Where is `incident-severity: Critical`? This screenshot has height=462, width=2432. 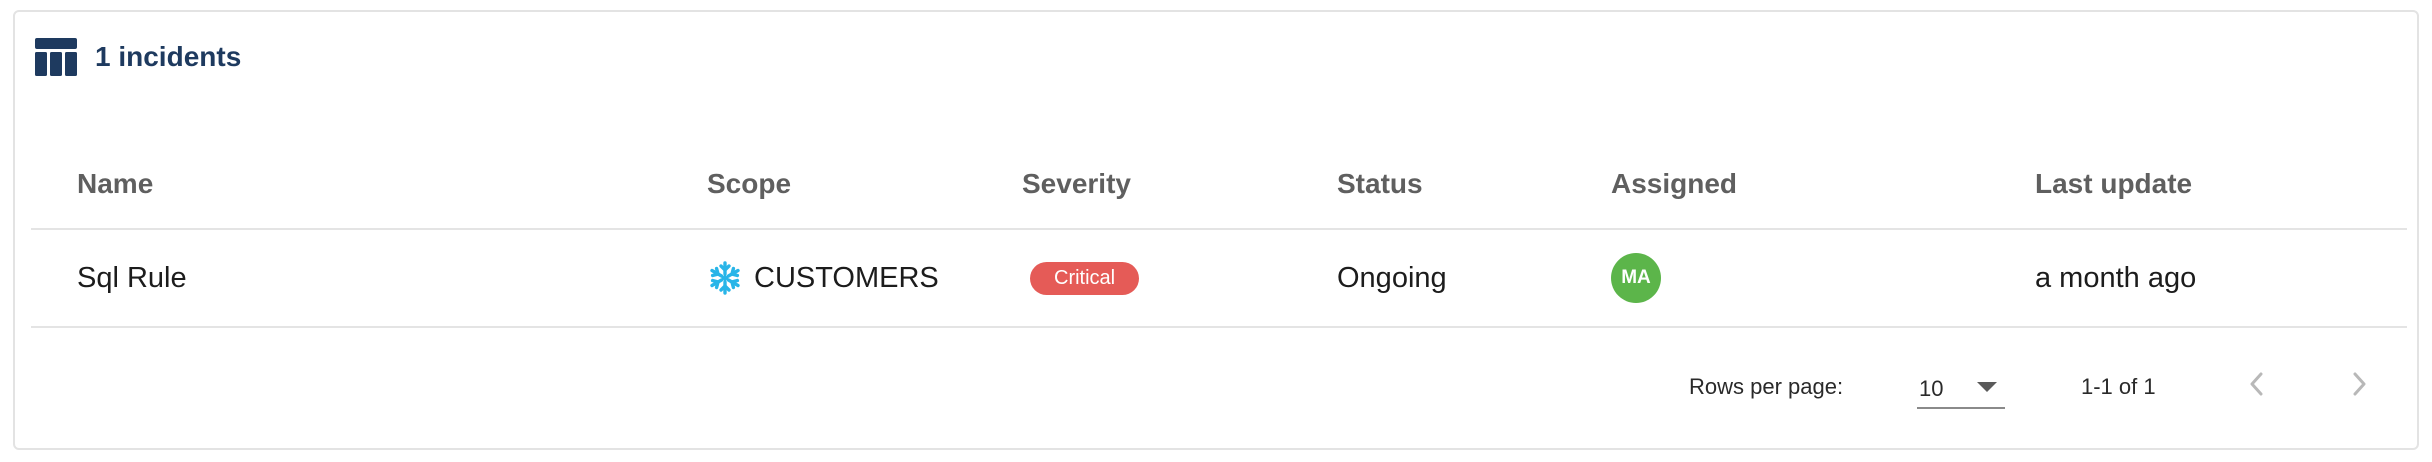
incident-severity: Critical is located at coordinates (1081, 278).